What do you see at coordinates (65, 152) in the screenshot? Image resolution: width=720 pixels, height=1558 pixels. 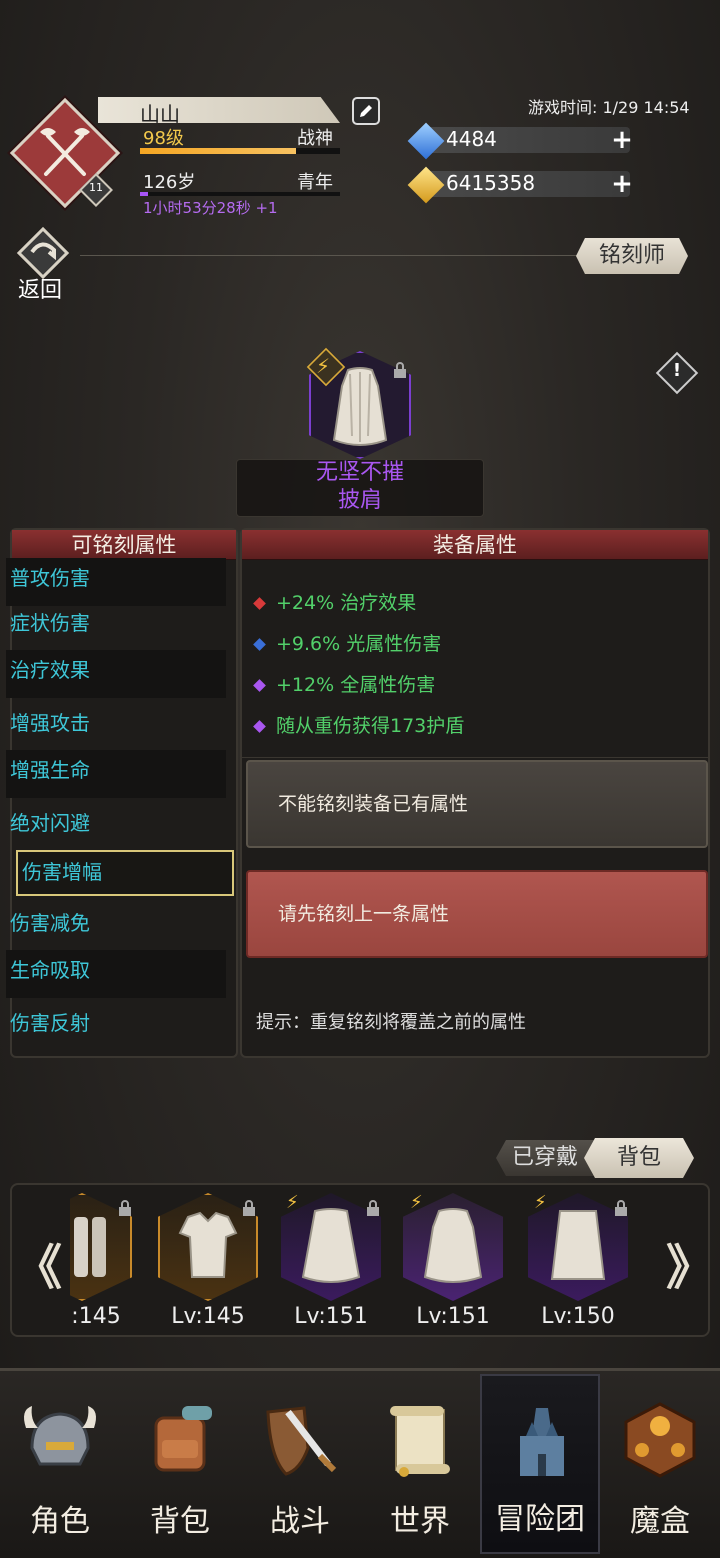 I see `crossed-axes-icon` at bounding box center [65, 152].